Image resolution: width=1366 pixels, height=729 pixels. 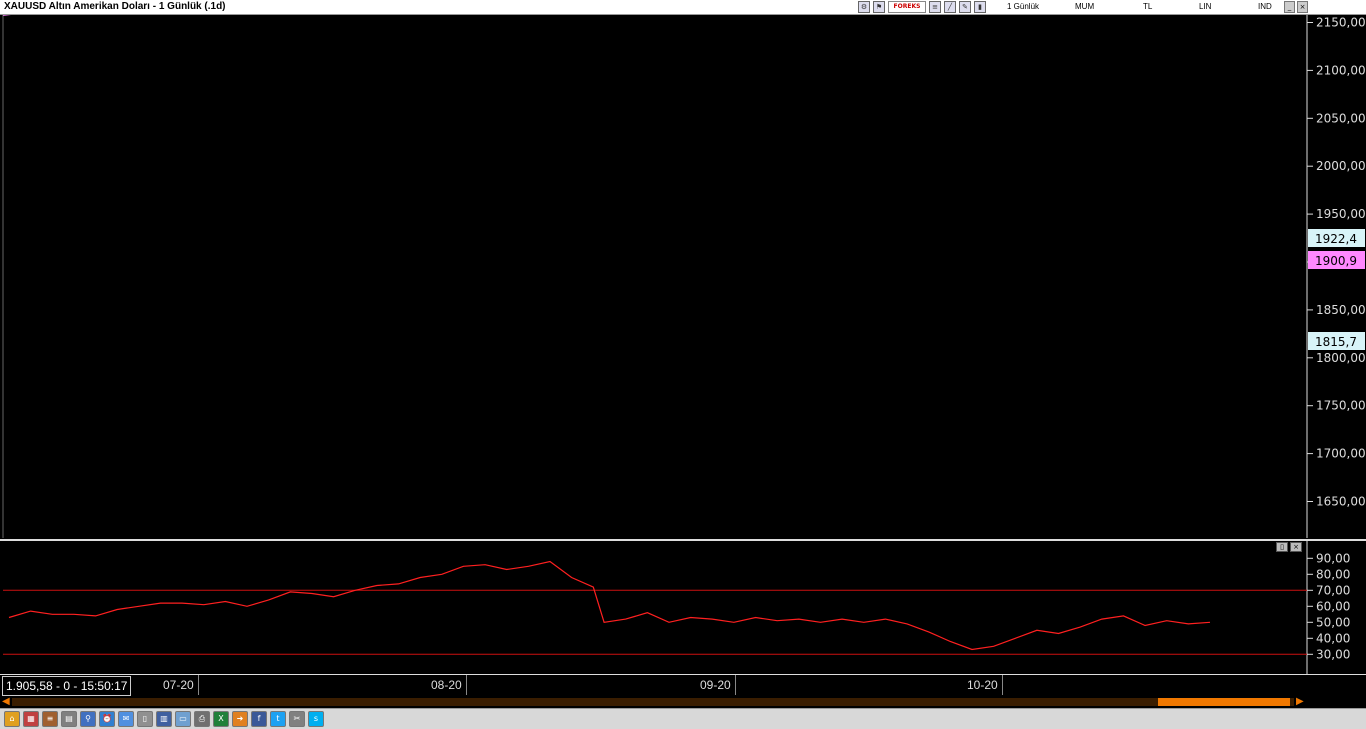 What do you see at coordinates (907, 7) in the screenshot?
I see `foreks-logo: FOREKS` at bounding box center [907, 7].